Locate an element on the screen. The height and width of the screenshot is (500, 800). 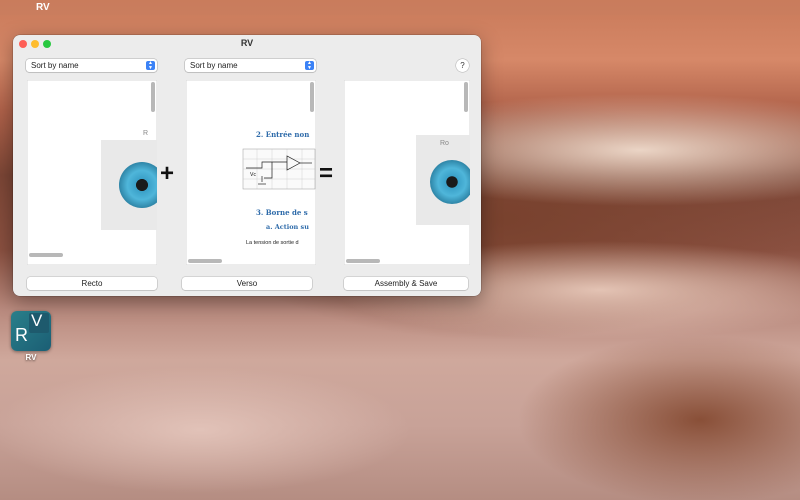
recto-preview: R is located at coordinates (92, 172).